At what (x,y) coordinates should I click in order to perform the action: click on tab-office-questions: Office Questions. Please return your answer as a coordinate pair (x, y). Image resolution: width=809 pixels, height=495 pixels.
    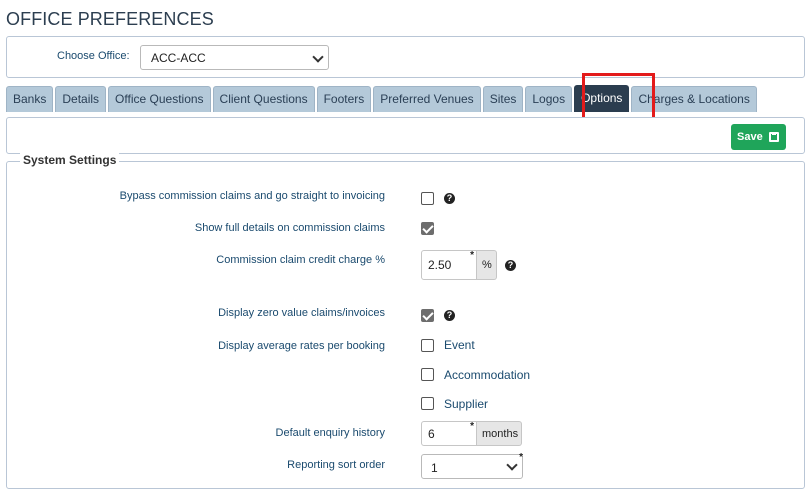
    Looking at the image, I should click on (159, 99).